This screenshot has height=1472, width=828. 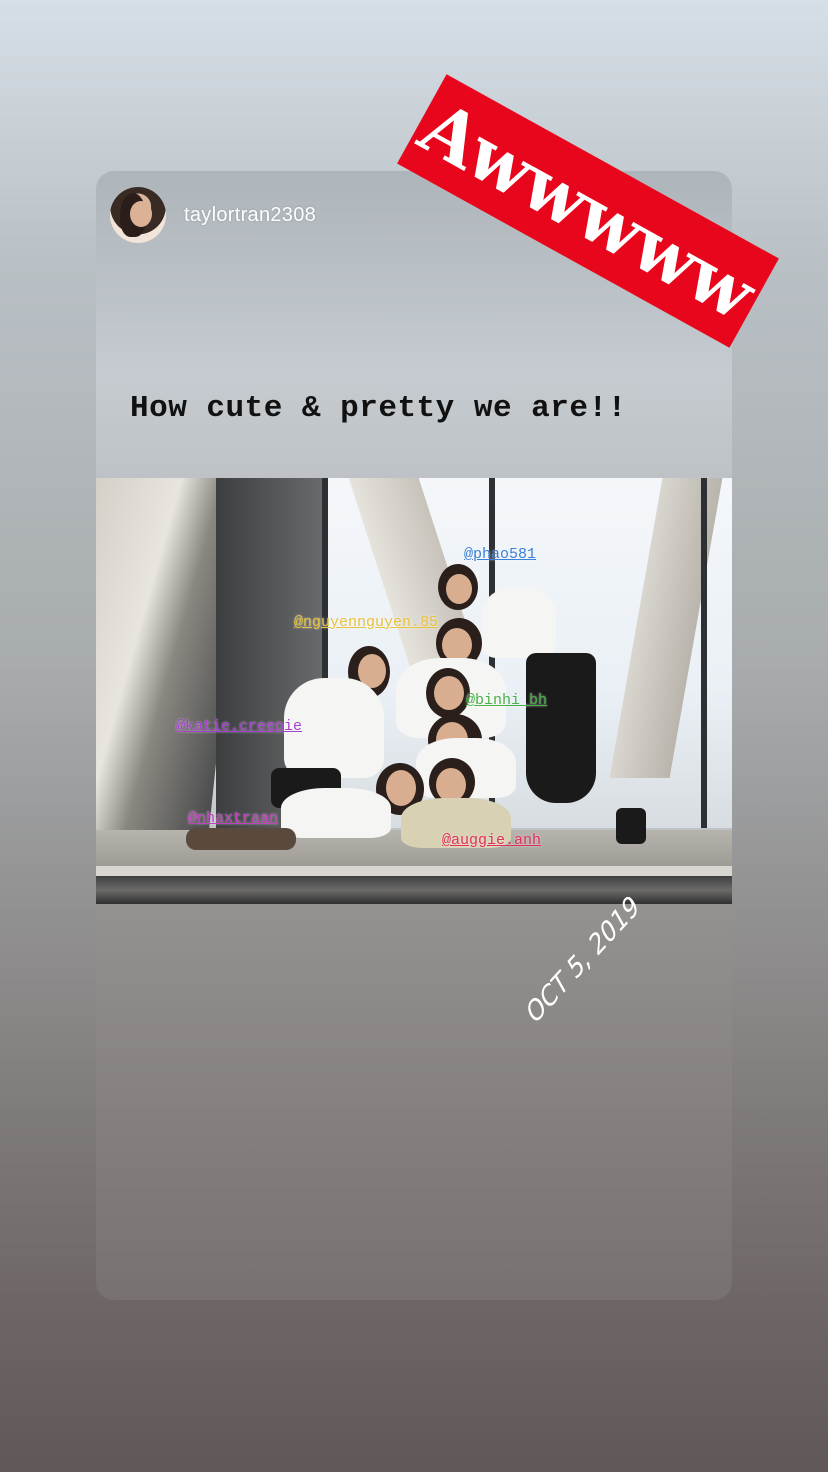 I want to click on story-caption: How cute & pretty we are!!, so click(x=378, y=408).